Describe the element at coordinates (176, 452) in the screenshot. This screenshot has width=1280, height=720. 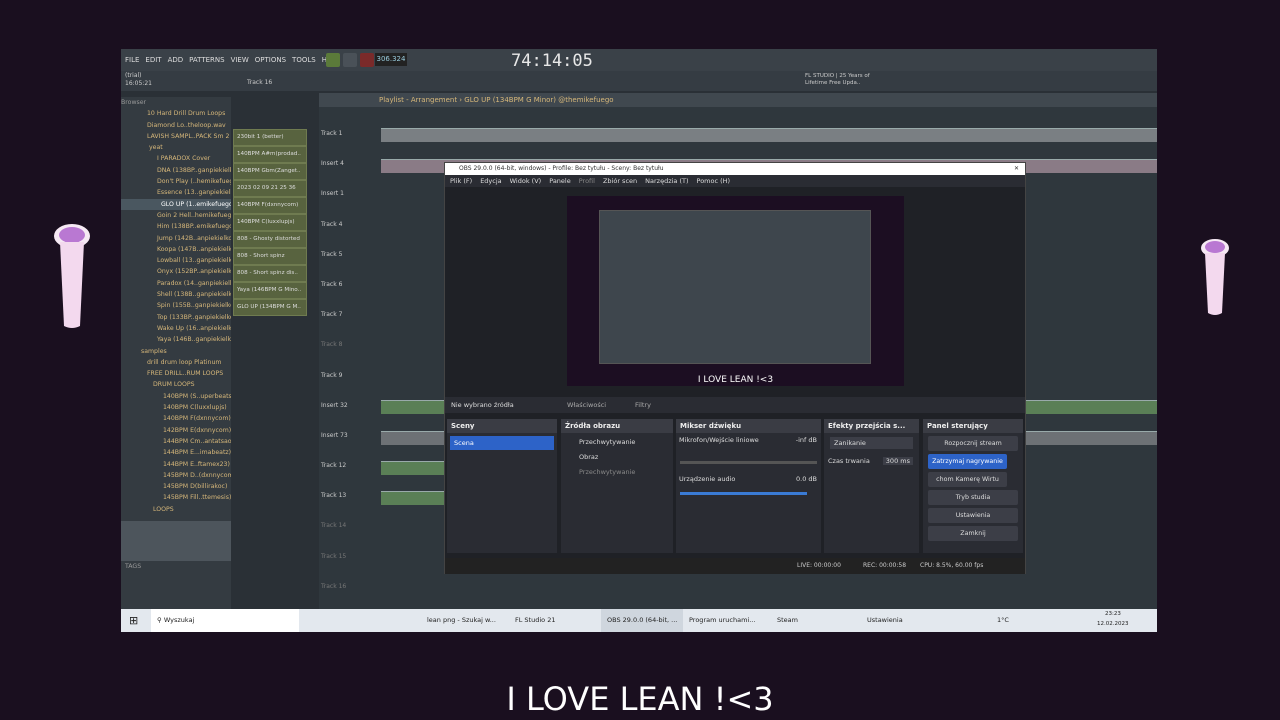
I see `browser-item: 144BPM E...imabeatz)` at that location.